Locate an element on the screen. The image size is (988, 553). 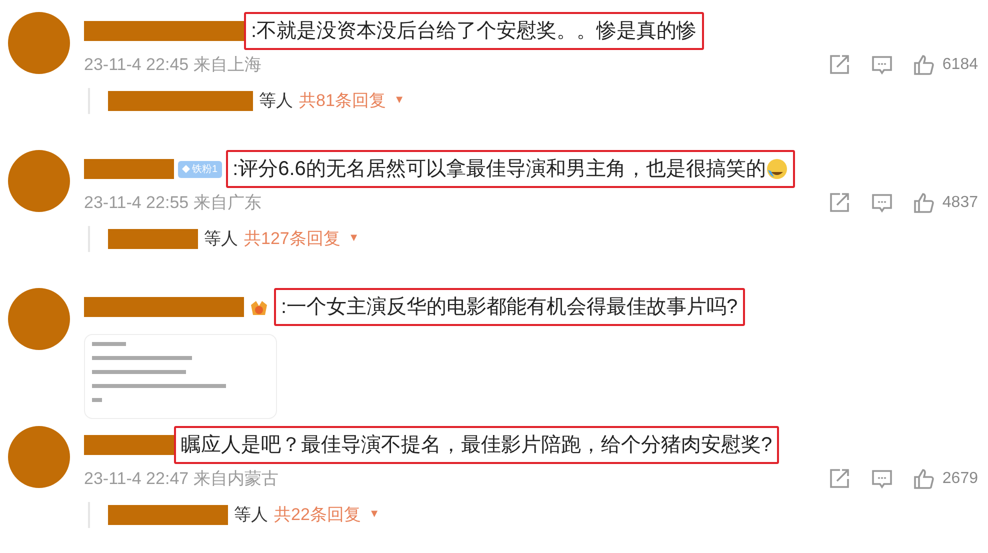
like-count: 6184 is located at coordinates (960, 64).